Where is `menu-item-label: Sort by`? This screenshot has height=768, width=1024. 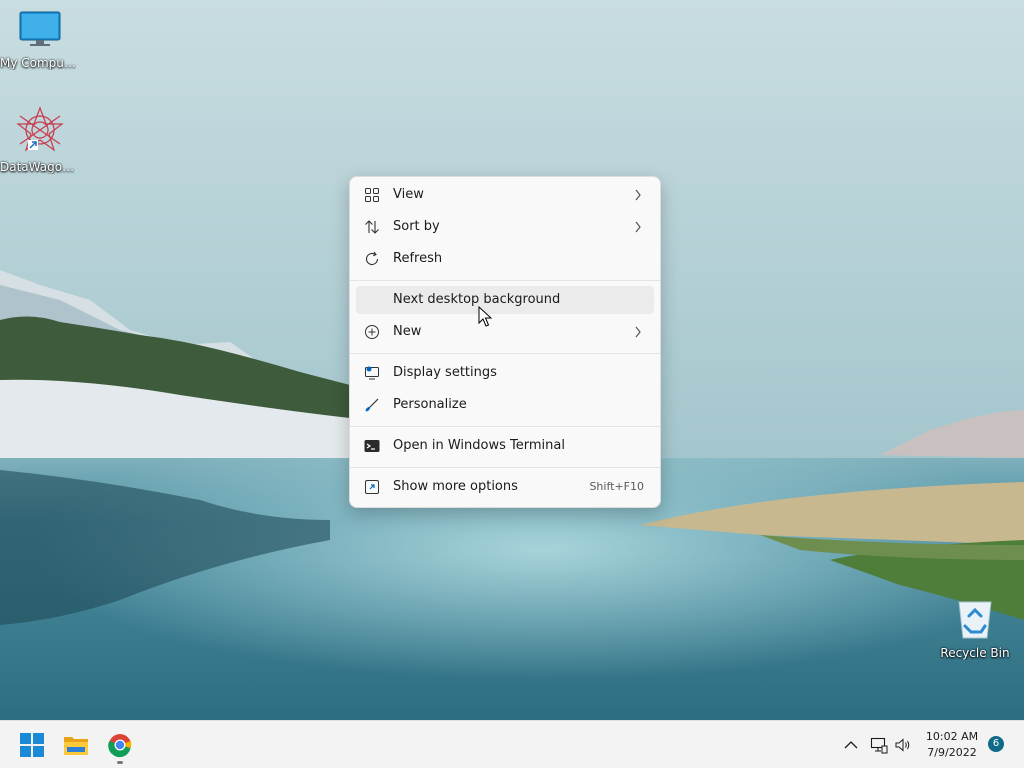
menu-item-label: Sort by is located at coordinates (416, 226).